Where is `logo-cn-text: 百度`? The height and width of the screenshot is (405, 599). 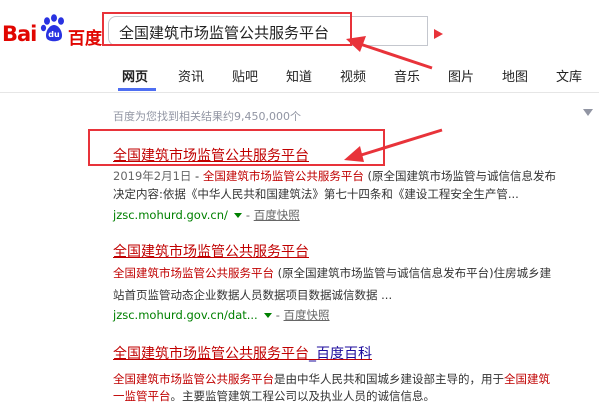 logo-cn-text: 百度 is located at coordinates (85, 39).